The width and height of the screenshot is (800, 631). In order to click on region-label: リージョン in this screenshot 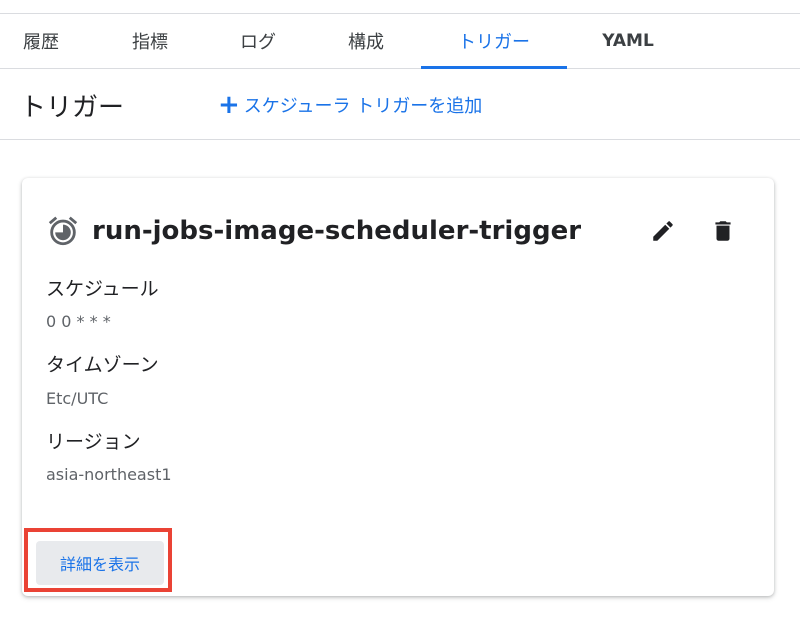, I will do `click(93, 442)`.